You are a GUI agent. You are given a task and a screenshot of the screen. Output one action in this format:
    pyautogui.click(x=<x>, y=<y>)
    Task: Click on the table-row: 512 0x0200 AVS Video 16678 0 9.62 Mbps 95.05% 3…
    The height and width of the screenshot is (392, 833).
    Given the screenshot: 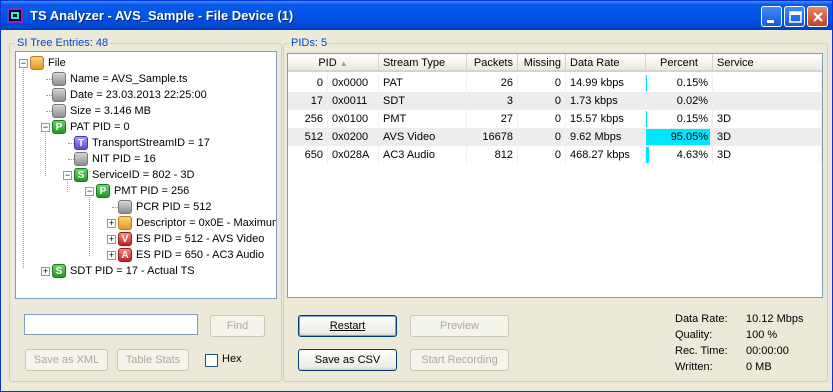 What is the action you would take?
    pyautogui.click(x=555, y=137)
    